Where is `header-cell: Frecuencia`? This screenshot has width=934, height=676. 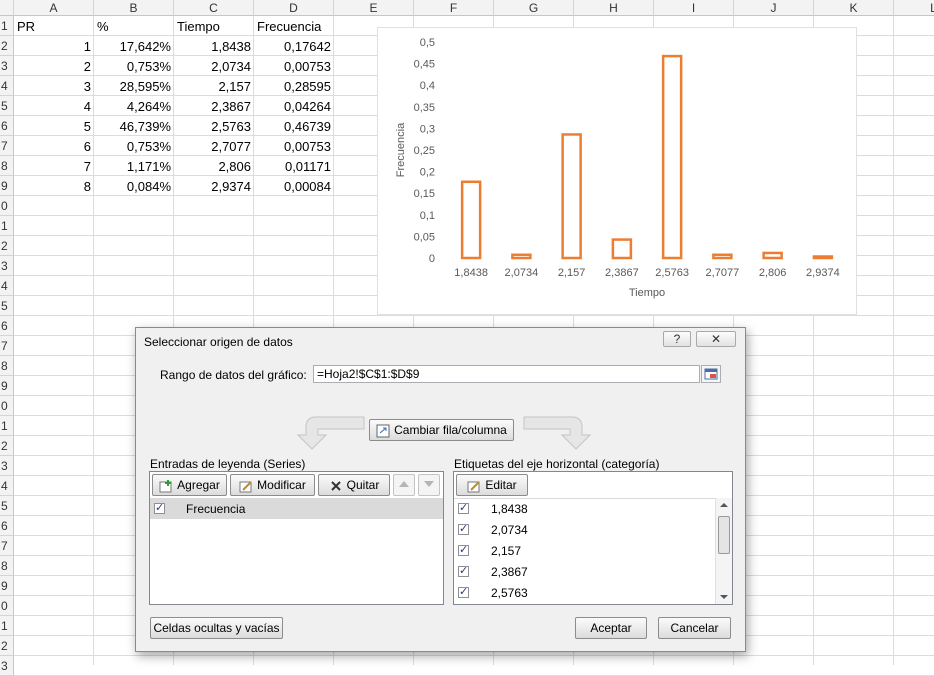 header-cell: Frecuencia is located at coordinates (294, 26).